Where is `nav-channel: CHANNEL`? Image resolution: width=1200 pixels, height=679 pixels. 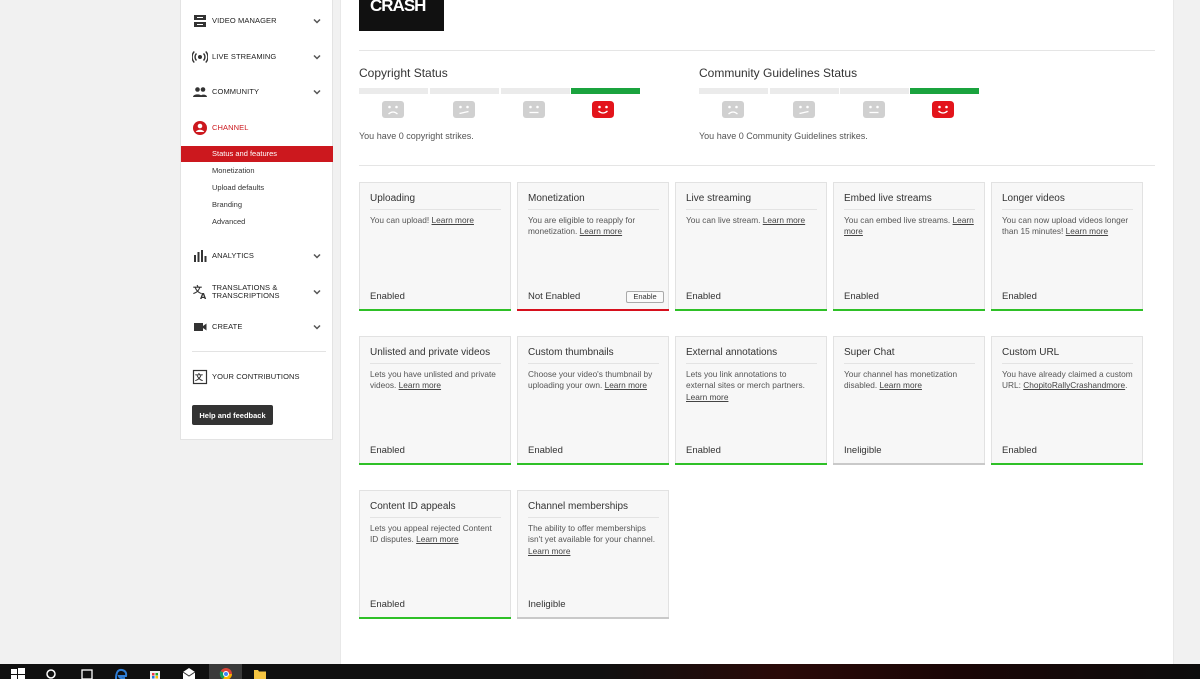 nav-channel: CHANNEL is located at coordinates (256, 128).